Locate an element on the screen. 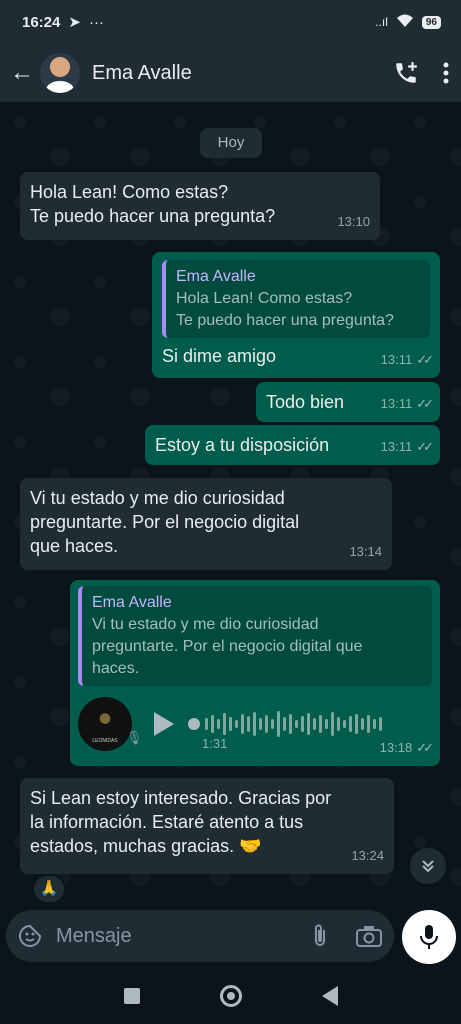 The image size is (461, 1024). outgoing-message: Todo bien 13:11 ✓✓ is located at coordinates (348, 402).